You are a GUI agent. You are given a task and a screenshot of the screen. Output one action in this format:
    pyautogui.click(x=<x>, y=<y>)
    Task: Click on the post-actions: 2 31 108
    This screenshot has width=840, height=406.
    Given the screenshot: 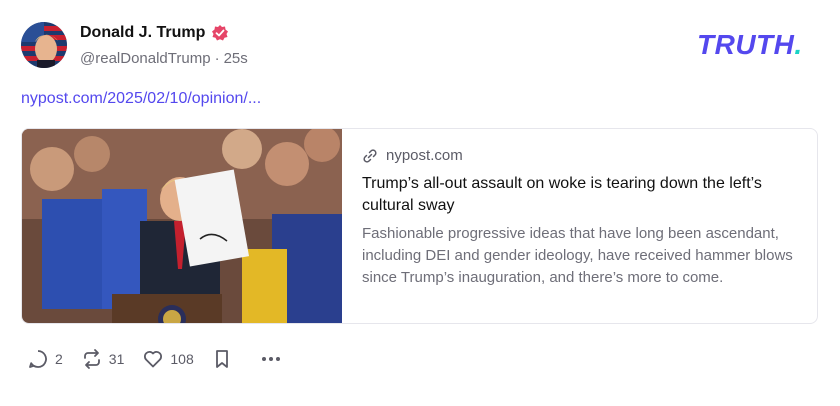 What is the action you would take?
    pyautogui.click(x=153, y=359)
    